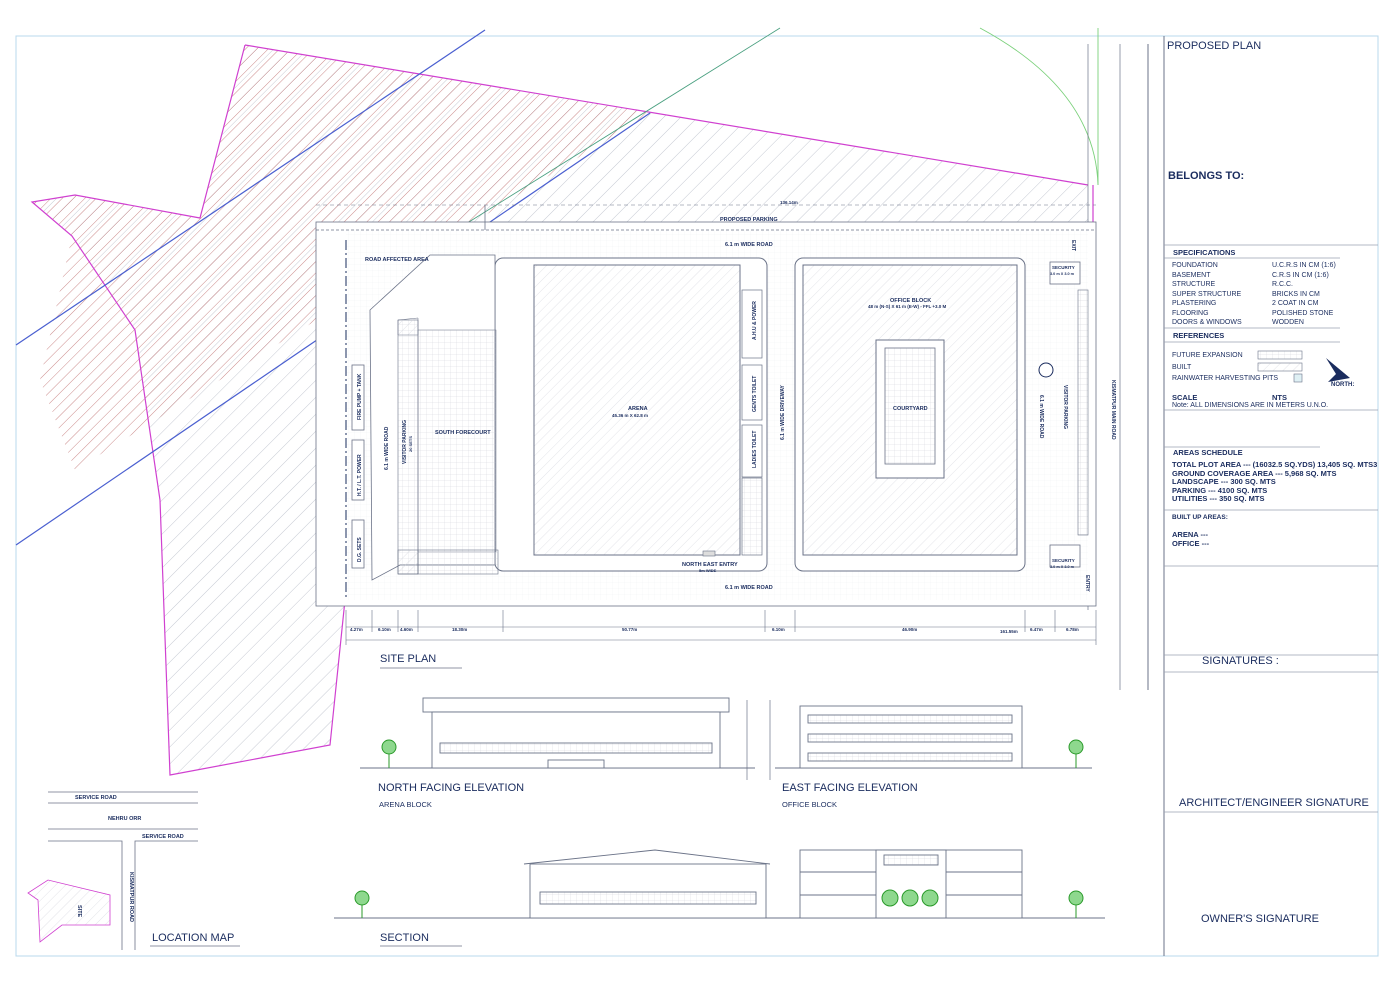 Image resolution: width=1400 pixels, height=988 pixels. What do you see at coordinates (1338, 370) in the screenshot?
I see `north-arrow-icon` at bounding box center [1338, 370].